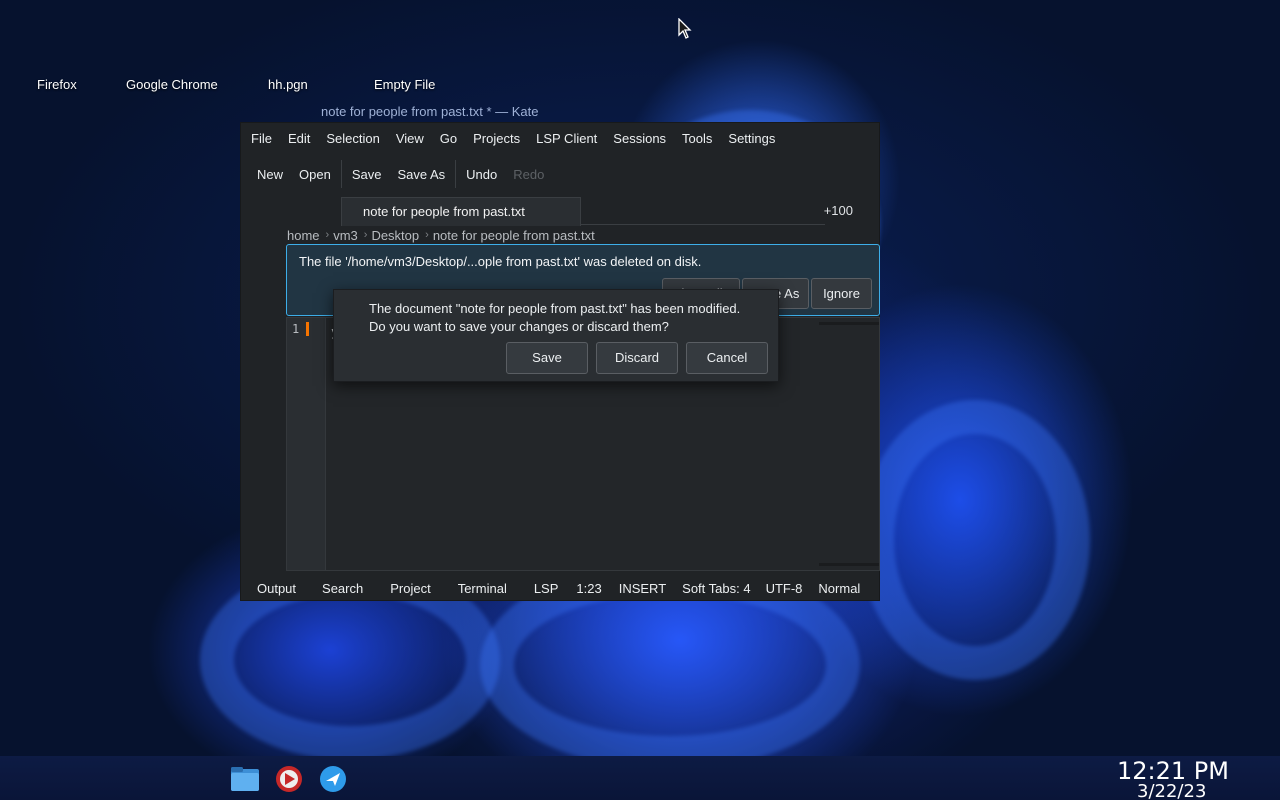 The width and height of the screenshot is (1280, 800). What do you see at coordinates (496, 138) in the screenshot?
I see `menu-projects: Projects` at bounding box center [496, 138].